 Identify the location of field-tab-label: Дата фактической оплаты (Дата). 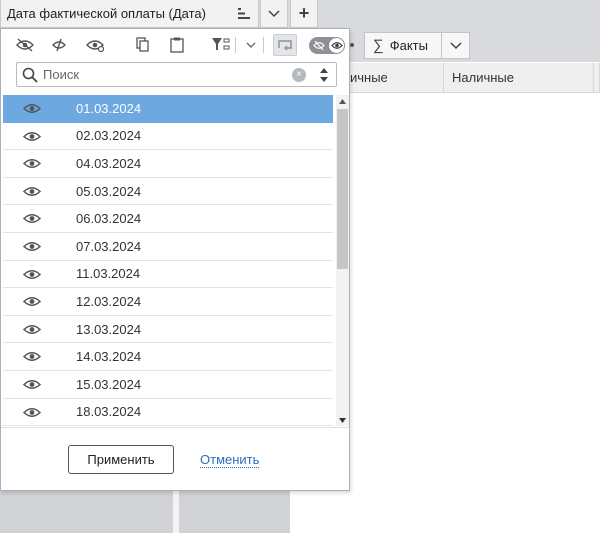
(106, 13).